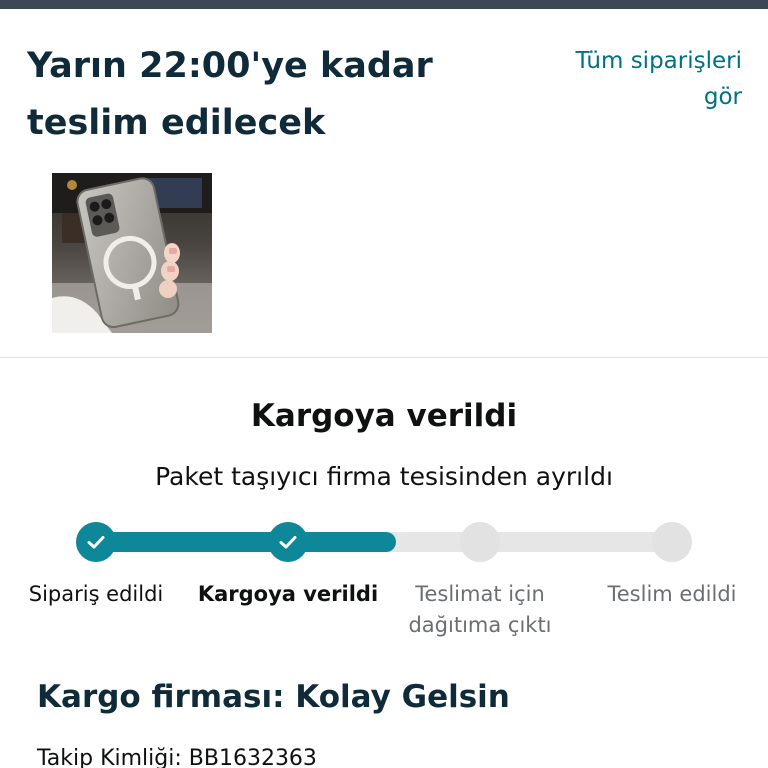 This screenshot has width=768, height=768. What do you see at coordinates (632, 79) in the screenshot?
I see `all-orders-link: Tüm siparişleri gör` at bounding box center [632, 79].